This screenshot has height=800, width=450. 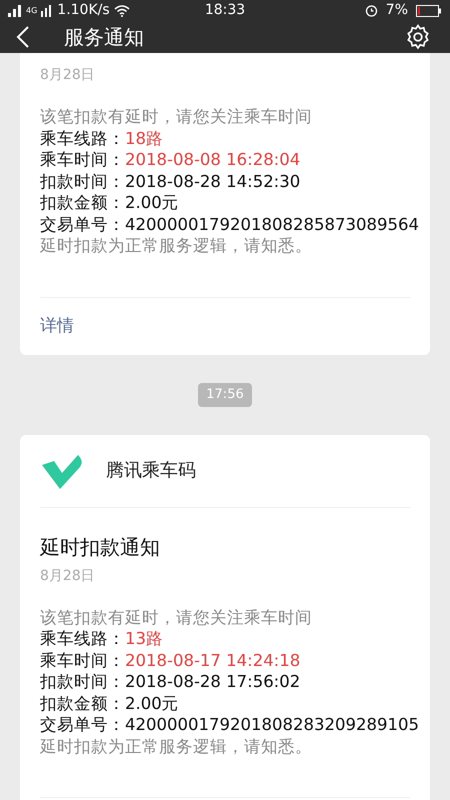 What do you see at coordinates (144, 639) in the screenshot?
I see `field-value: 13路` at bounding box center [144, 639].